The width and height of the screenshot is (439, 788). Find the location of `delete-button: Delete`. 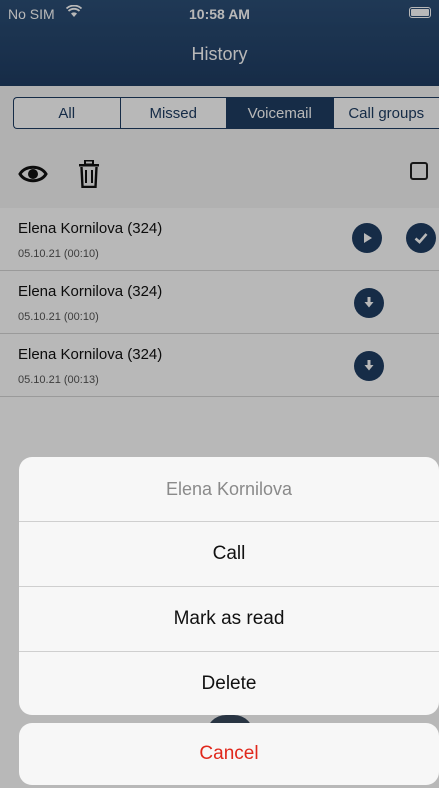

delete-button: Delete is located at coordinates (229, 683).